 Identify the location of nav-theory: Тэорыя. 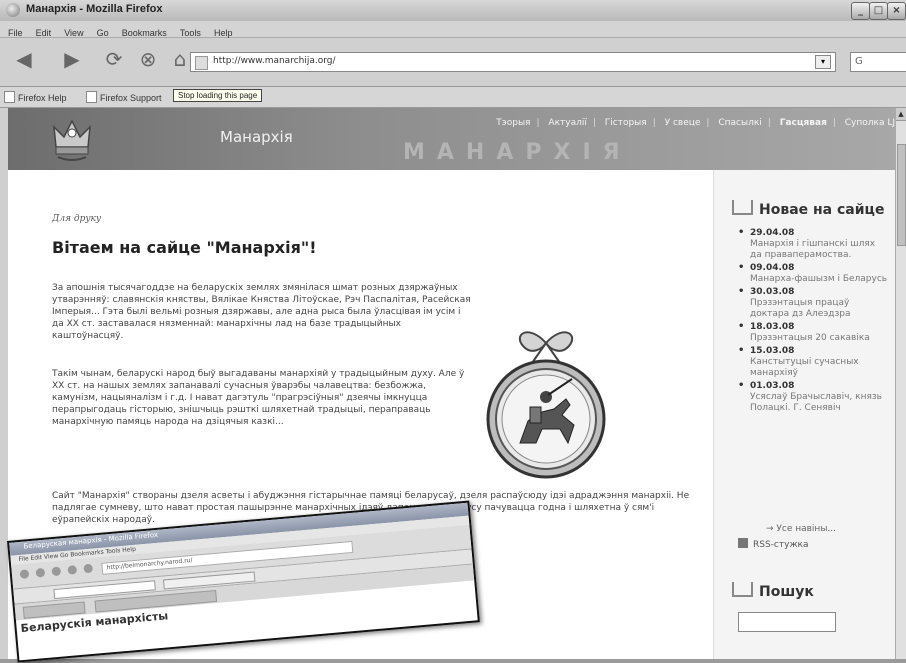
(513, 123).